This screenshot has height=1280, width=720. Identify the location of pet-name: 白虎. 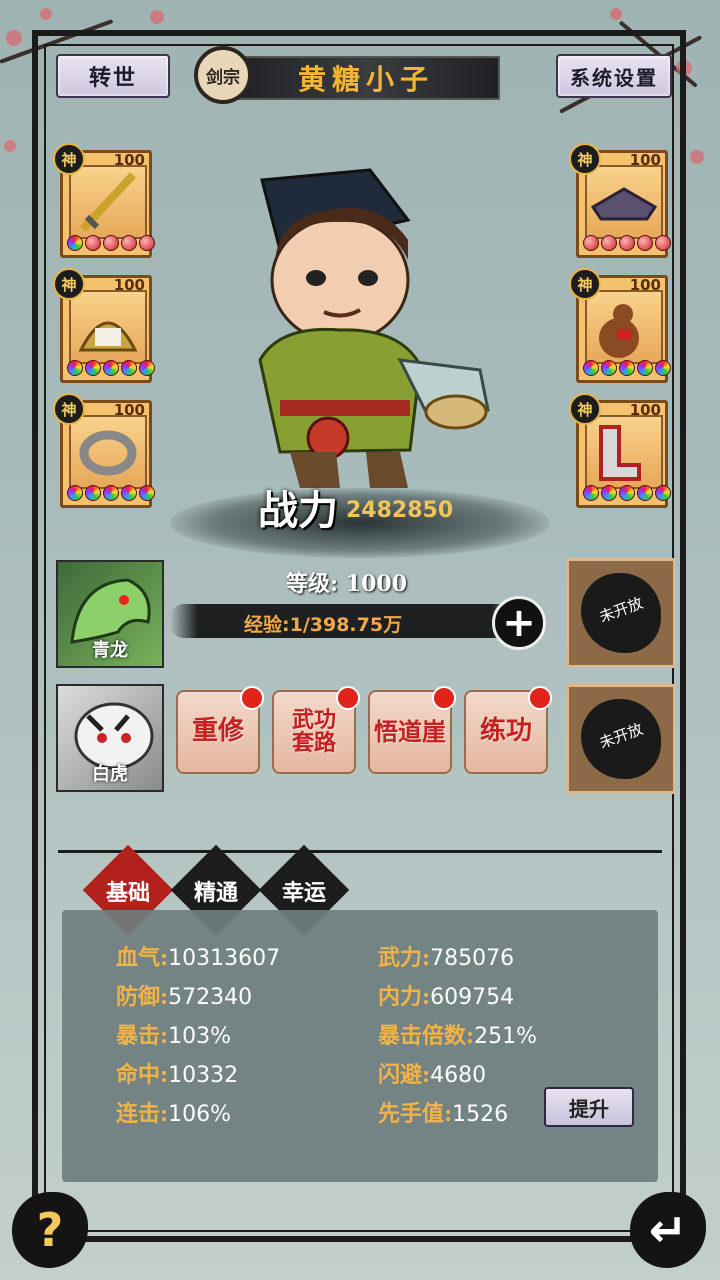
(110, 774).